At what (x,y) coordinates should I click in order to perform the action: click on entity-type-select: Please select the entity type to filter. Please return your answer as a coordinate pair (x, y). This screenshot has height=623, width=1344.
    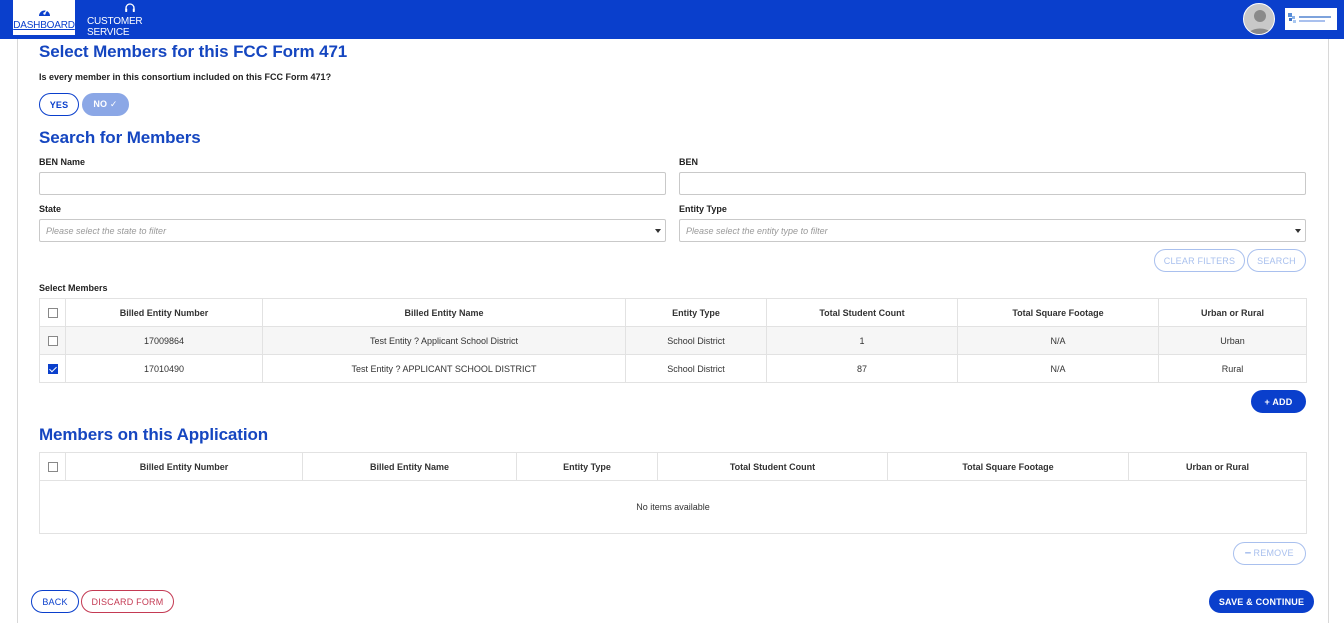
    Looking at the image, I should click on (992, 230).